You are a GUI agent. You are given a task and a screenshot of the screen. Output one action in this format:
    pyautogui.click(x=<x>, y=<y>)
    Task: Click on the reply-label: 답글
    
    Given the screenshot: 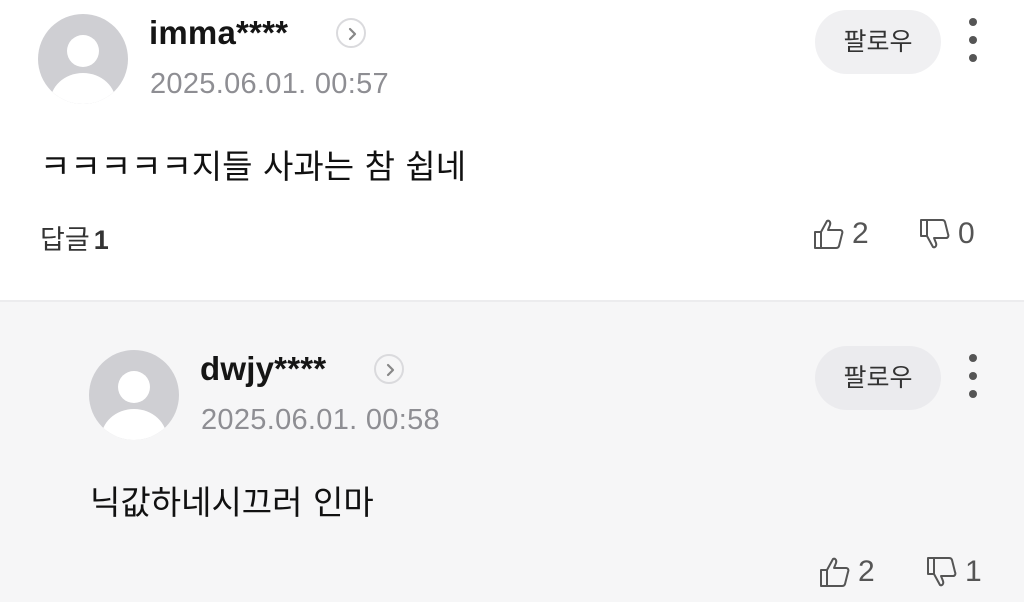 What is the action you would take?
    pyautogui.click(x=65, y=240)
    